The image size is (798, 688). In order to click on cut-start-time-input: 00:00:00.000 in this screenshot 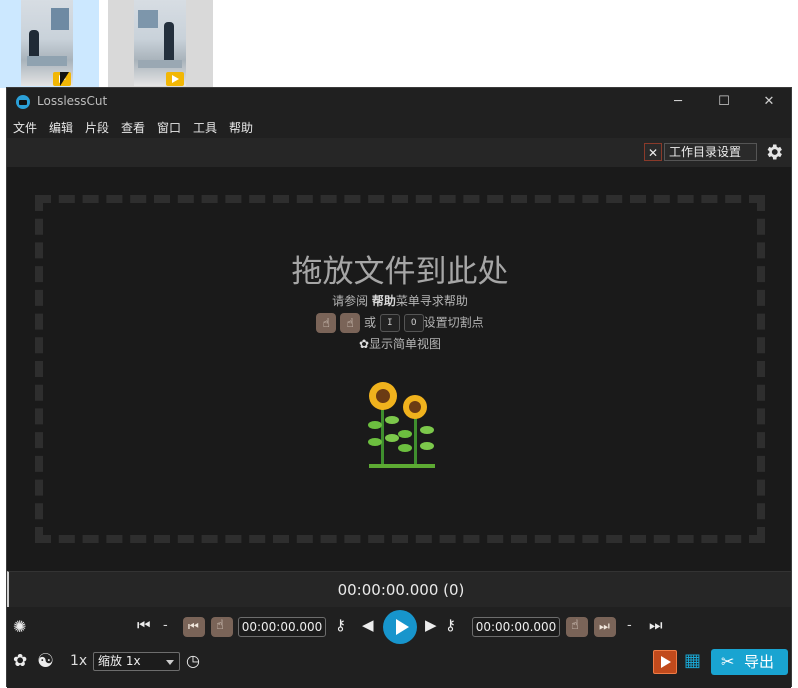, I will do `click(282, 627)`.